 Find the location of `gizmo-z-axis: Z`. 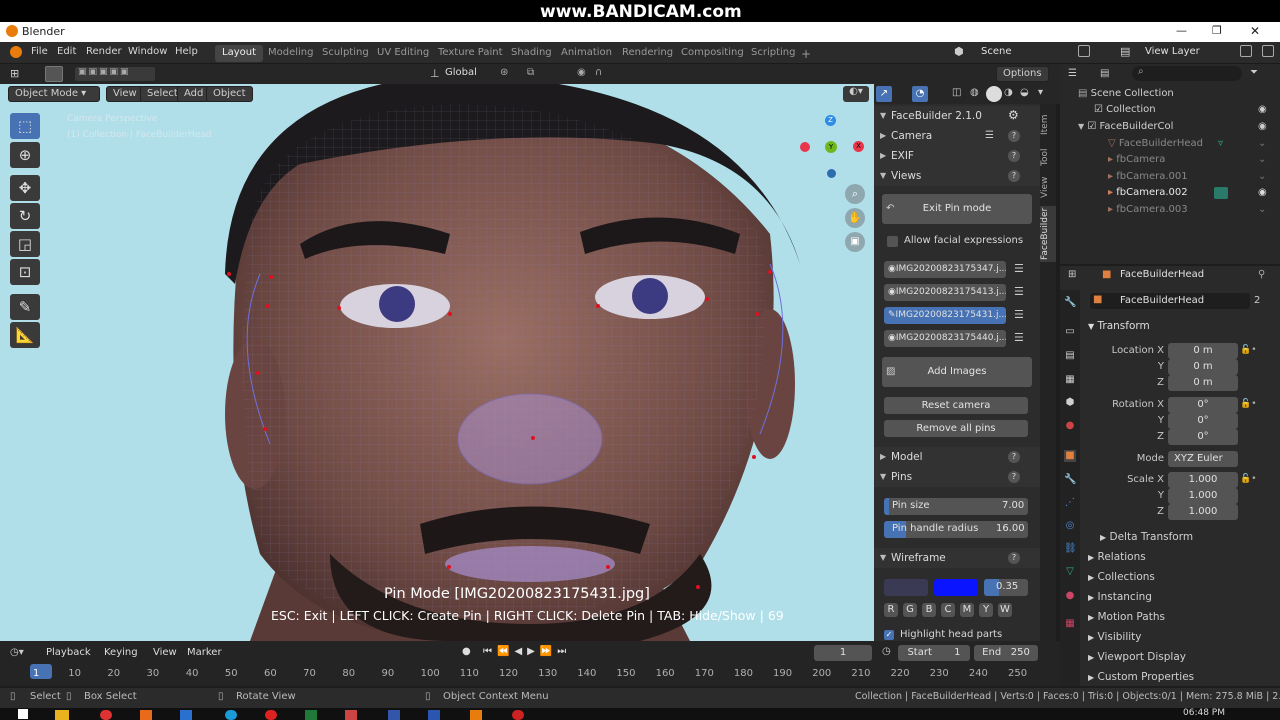

gizmo-z-axis: Z is located at coordinates (830, 120).